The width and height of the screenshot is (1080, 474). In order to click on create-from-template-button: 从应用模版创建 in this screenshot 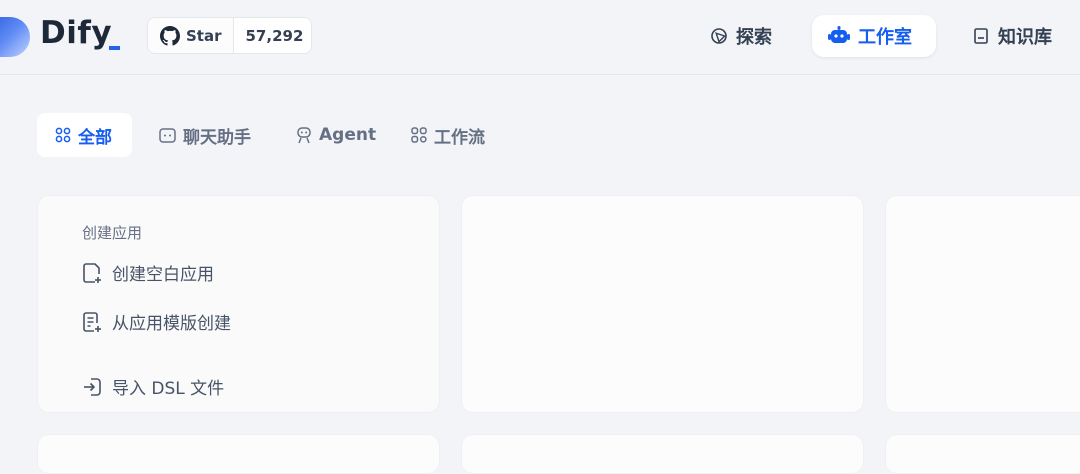, I will do `click(156, 321)`.